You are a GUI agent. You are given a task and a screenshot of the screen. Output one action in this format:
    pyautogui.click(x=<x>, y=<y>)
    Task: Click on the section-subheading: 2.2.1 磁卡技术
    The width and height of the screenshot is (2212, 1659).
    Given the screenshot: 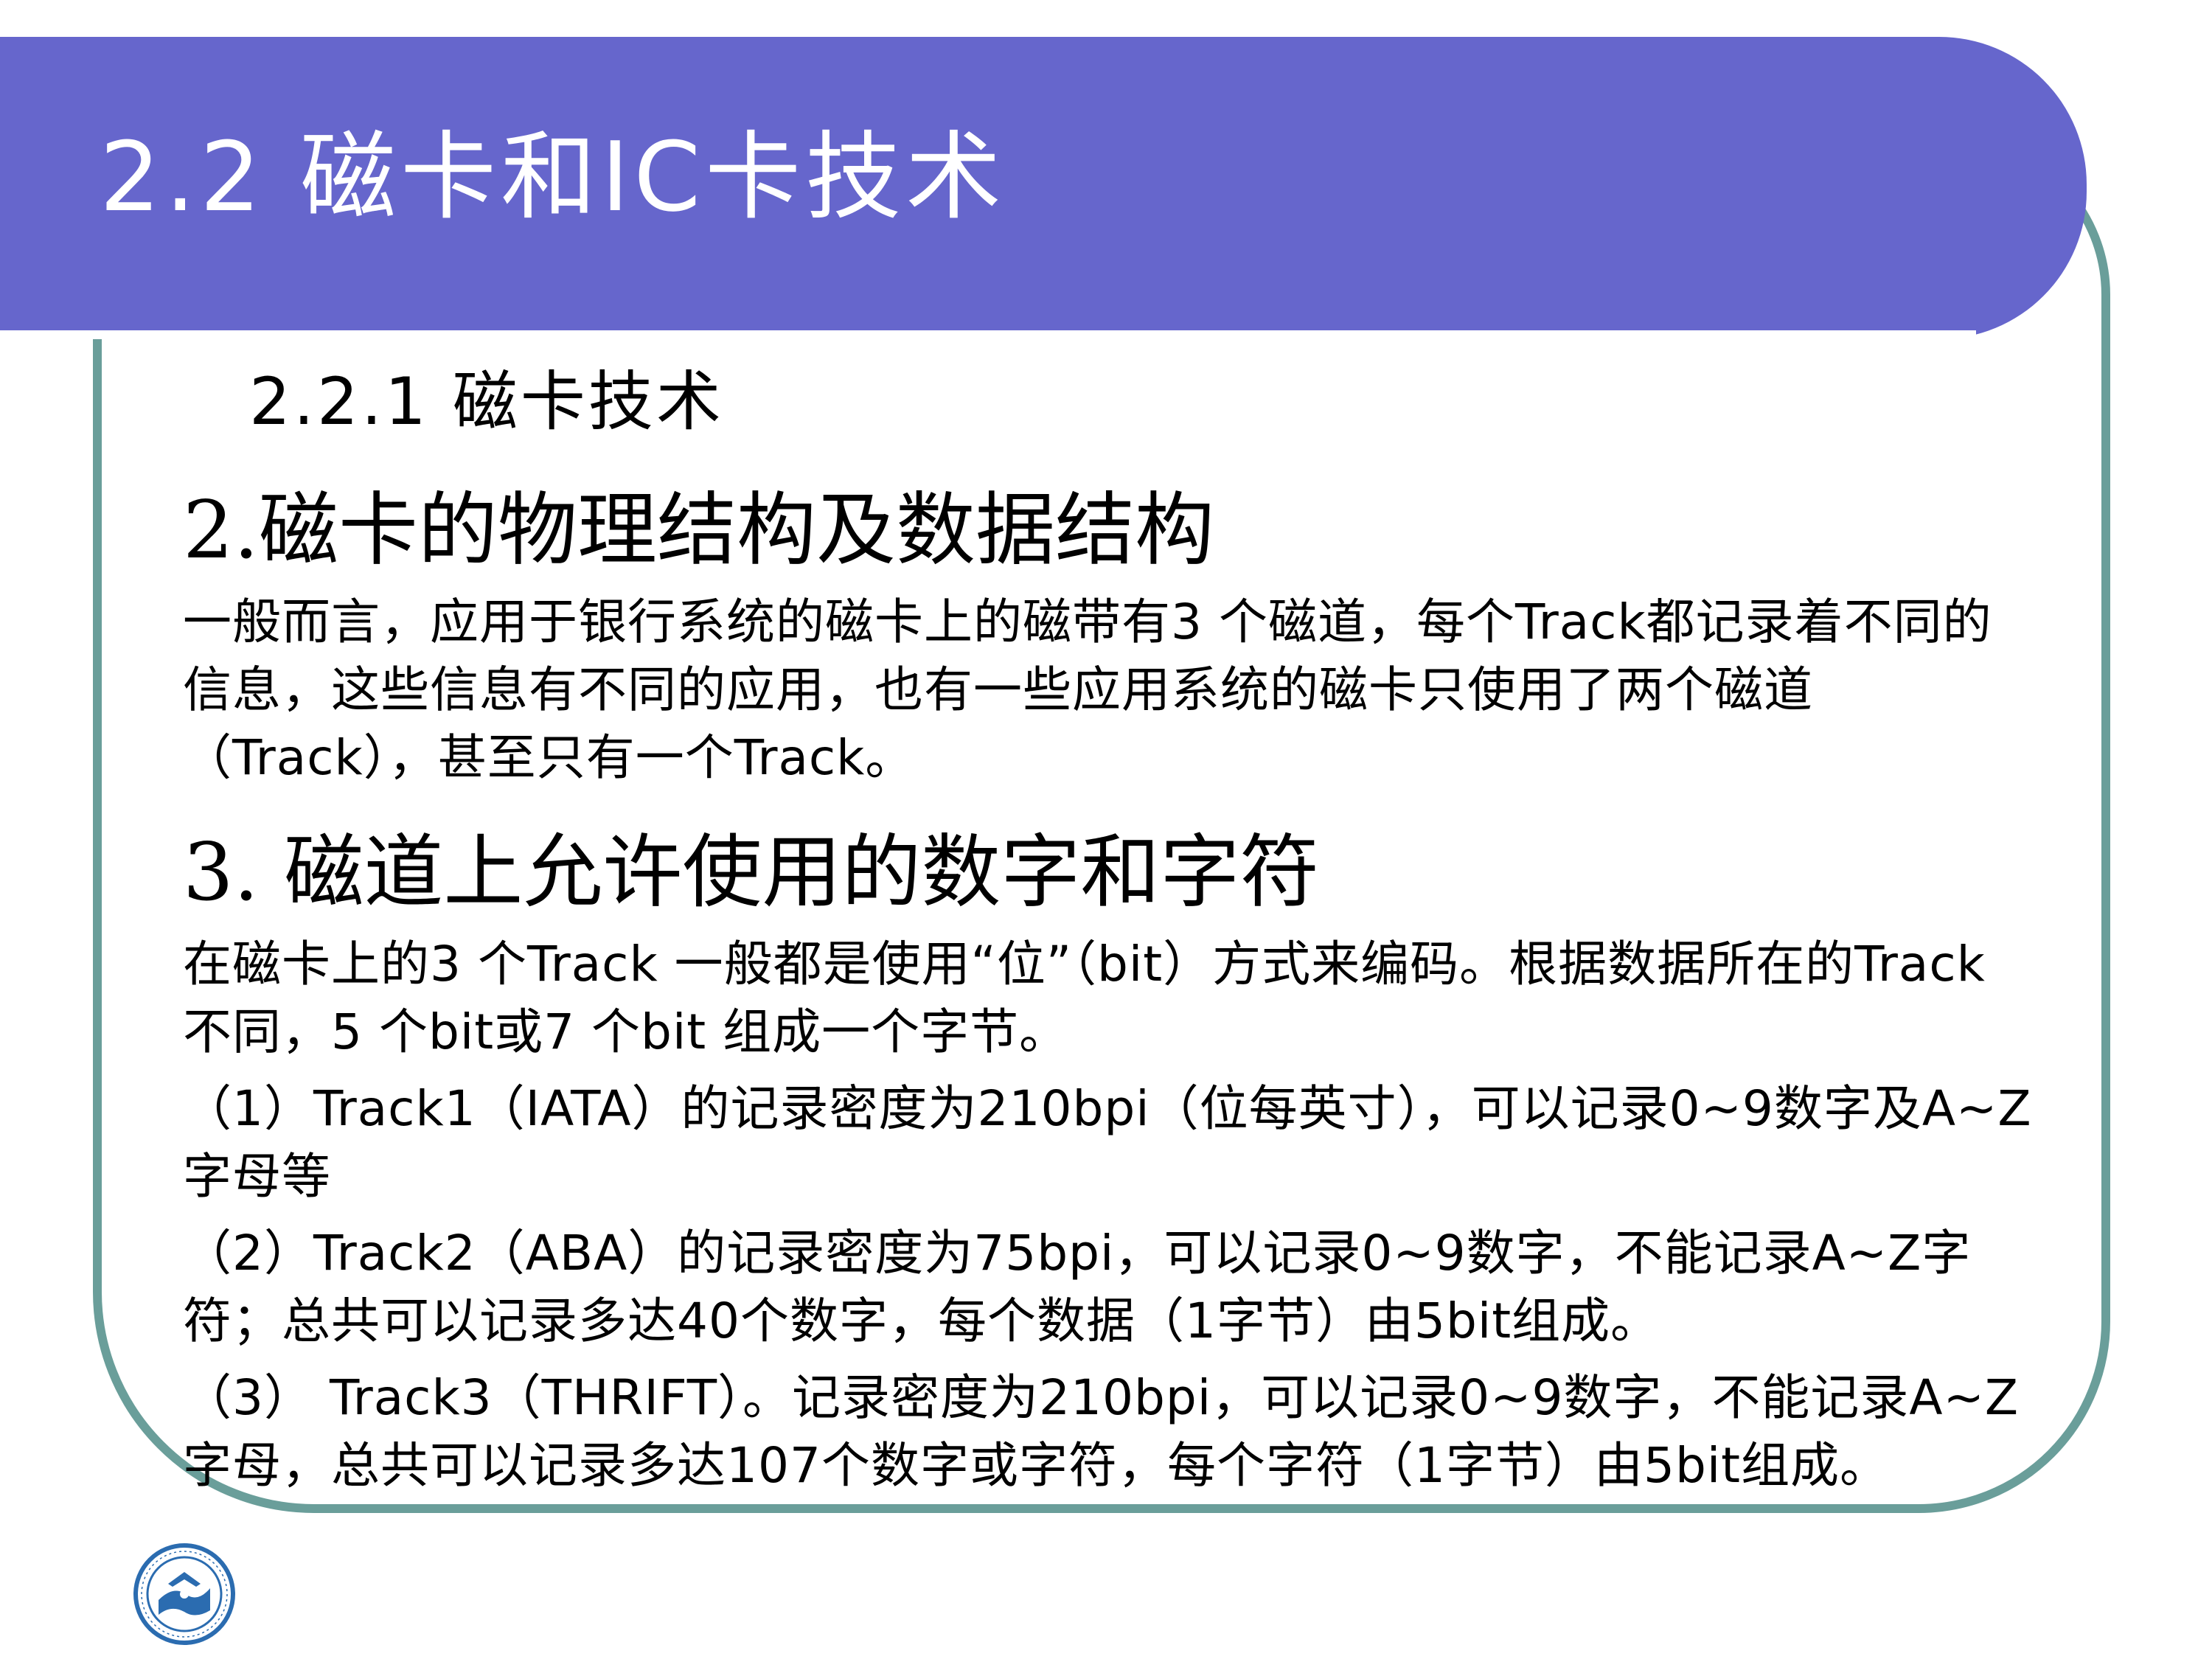 What is the action you would take?
    pyautogui.click(x=486, y=401)
    